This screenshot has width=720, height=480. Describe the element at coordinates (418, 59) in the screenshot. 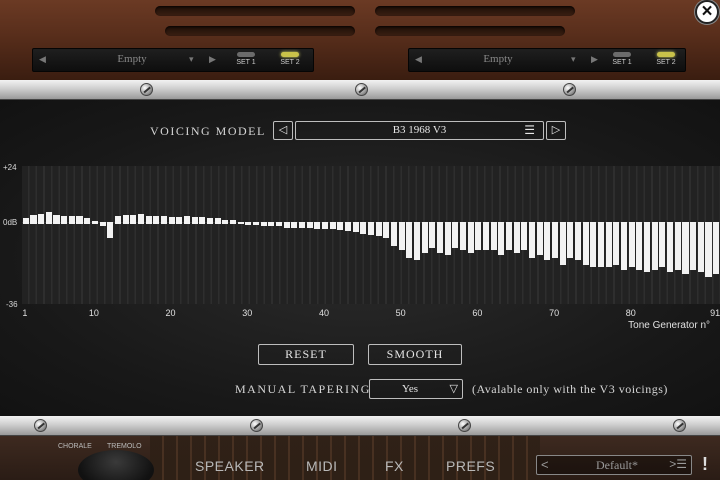

I see `right-preset-prev-icon: ◀` at that location.